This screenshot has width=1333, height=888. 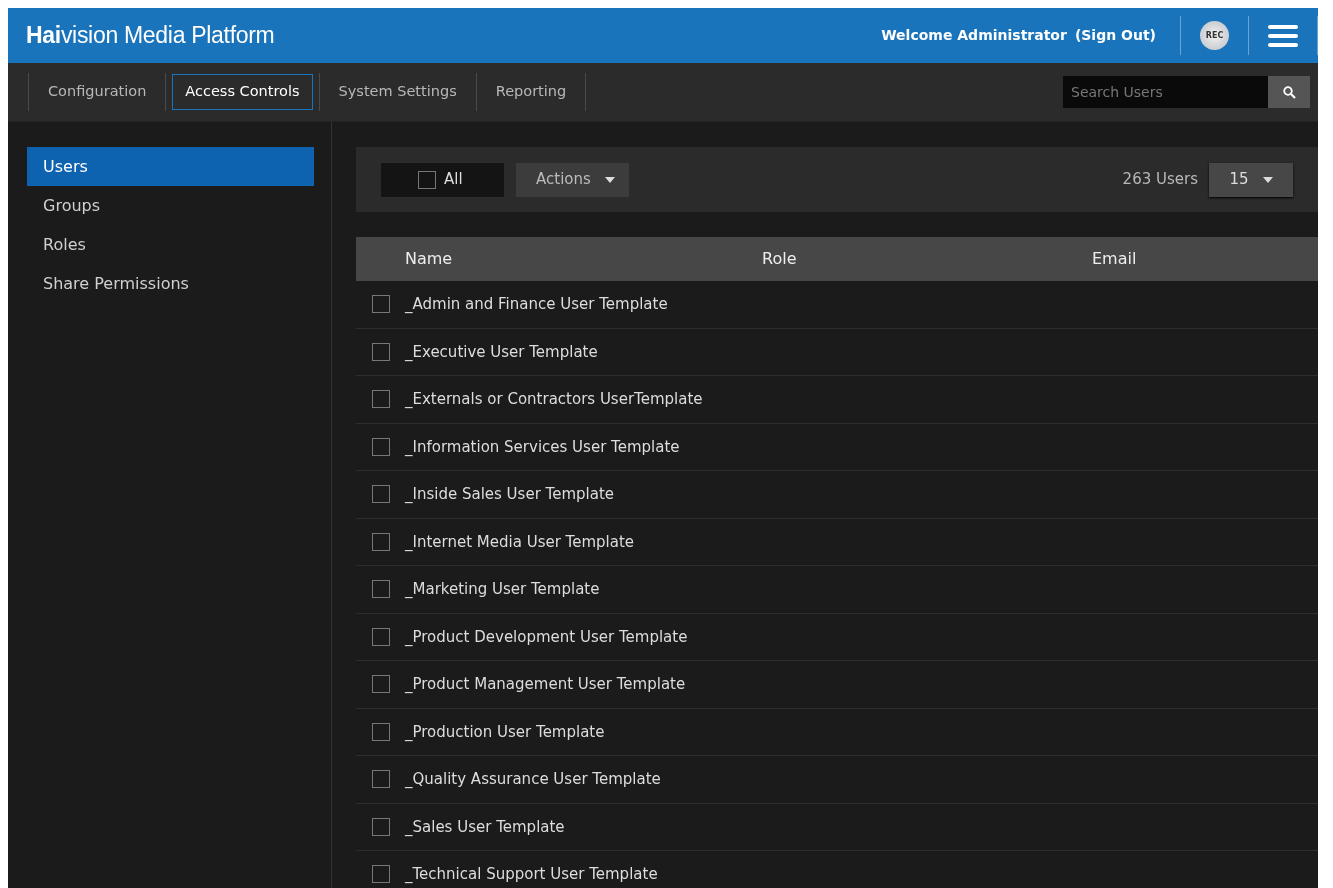 What do you see at coordinates (533, 779) in the screenshot?
I see `user-name: _Quality Assurance User Template` at bounding box center [533, 779].